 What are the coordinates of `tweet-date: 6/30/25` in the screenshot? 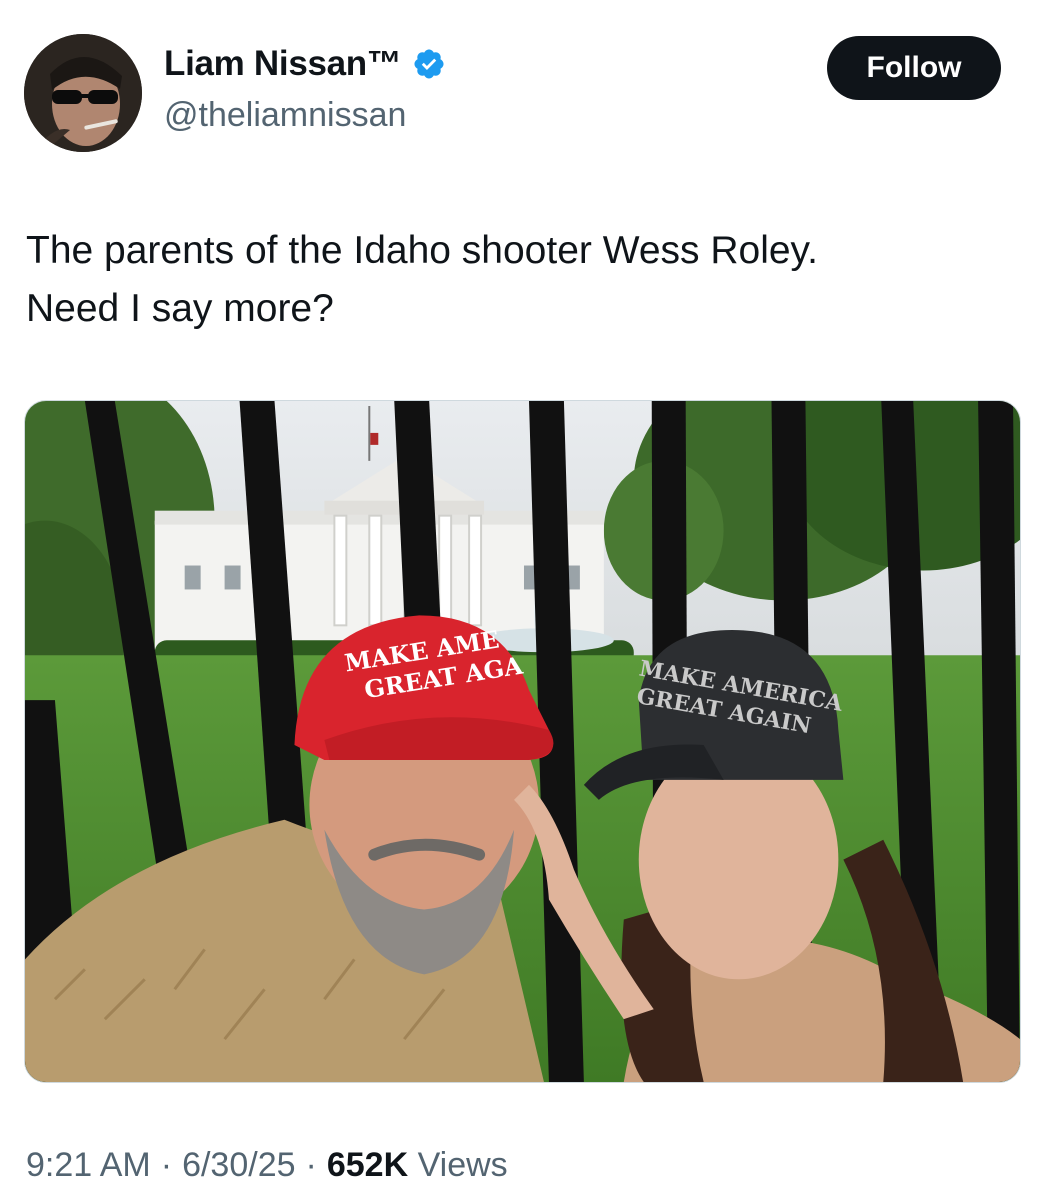 It's located at (238, 1165).